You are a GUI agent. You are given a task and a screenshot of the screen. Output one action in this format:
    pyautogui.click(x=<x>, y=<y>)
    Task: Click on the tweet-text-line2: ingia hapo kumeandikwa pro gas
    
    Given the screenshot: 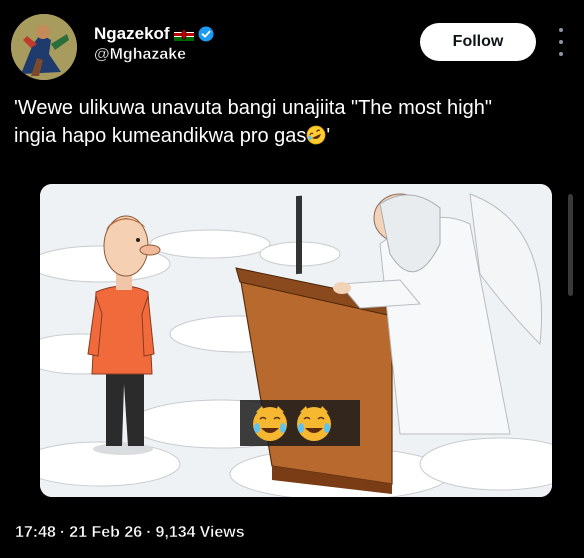 What is the action you would take?
    pyautogui.click(x=160, y=136)
    